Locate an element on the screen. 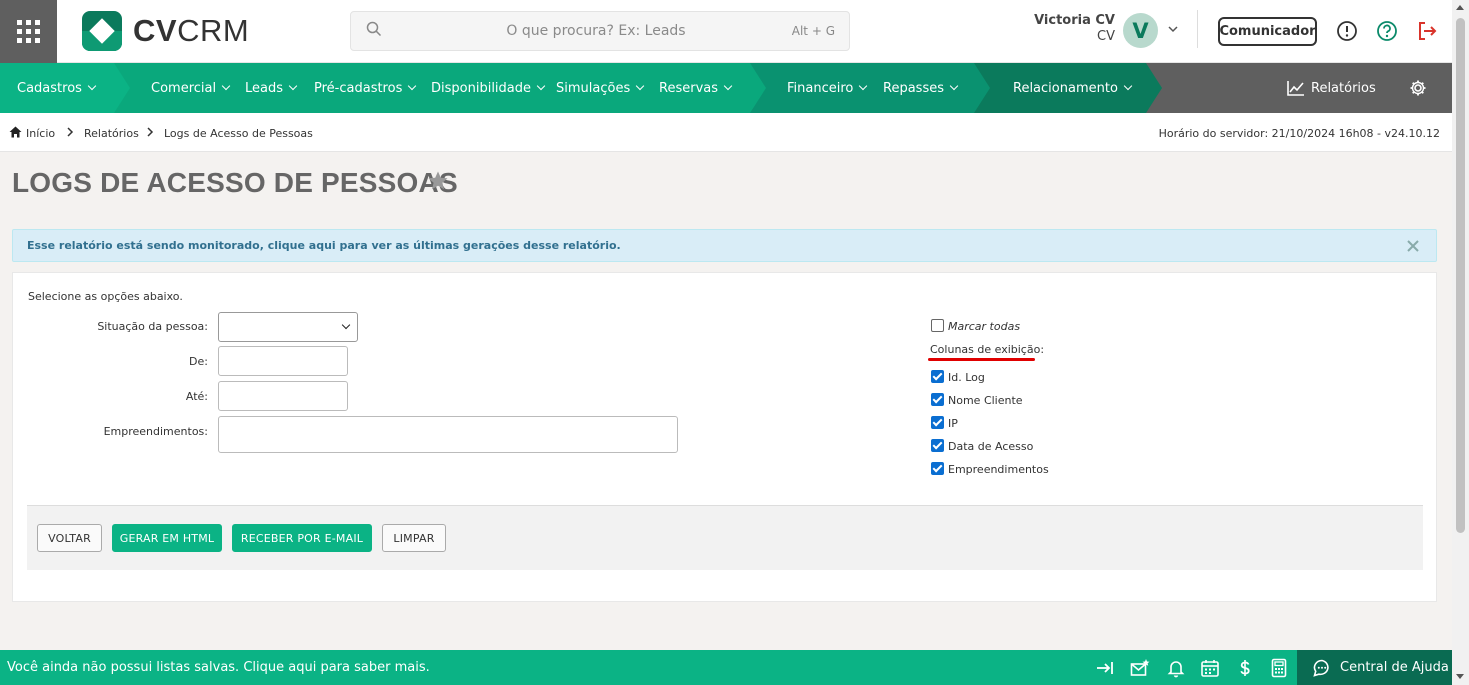 The image size is (1469, 685). clear-button: LIMPAR is located at coordinates (414, 538).